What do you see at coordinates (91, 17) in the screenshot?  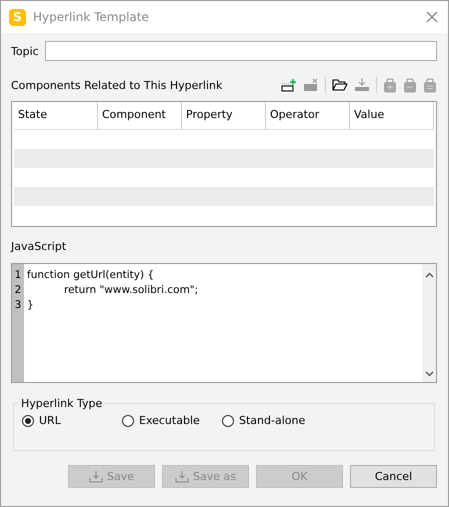 I see `window-title: Hyperlink Template` at bounding box center [91, 17].